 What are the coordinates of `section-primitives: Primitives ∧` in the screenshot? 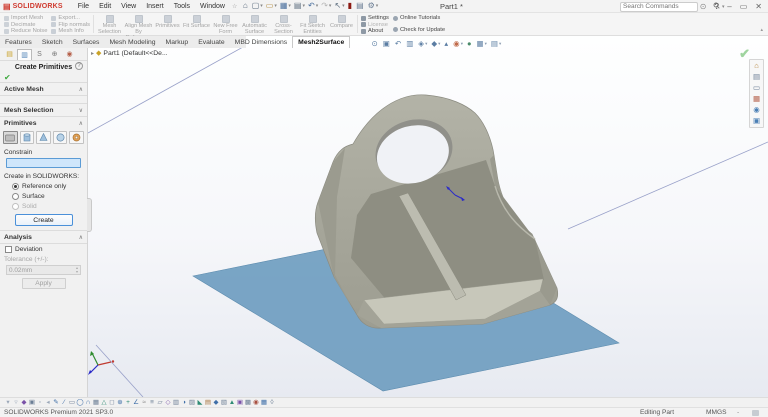 It's located at (43, 123).